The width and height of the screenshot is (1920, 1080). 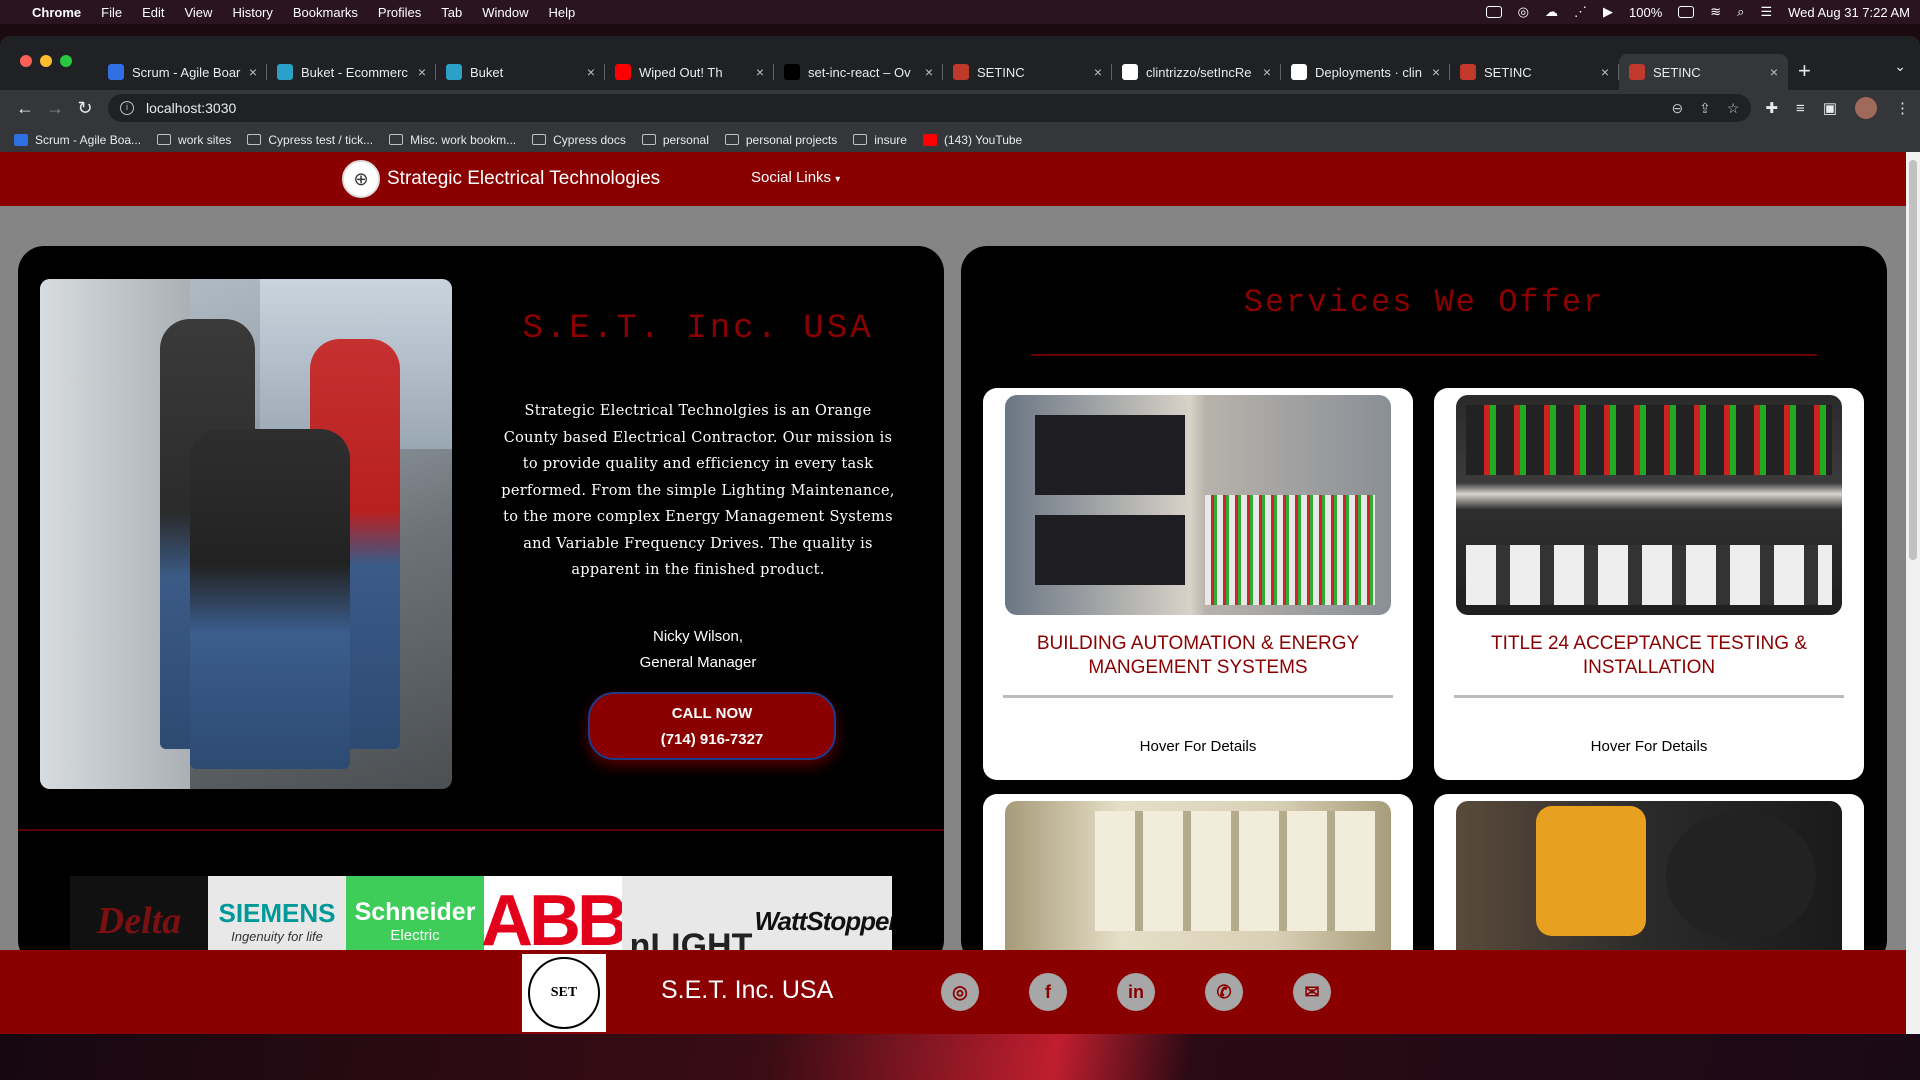 I want to click on profile-avatar, so click(x=1866, y=108).